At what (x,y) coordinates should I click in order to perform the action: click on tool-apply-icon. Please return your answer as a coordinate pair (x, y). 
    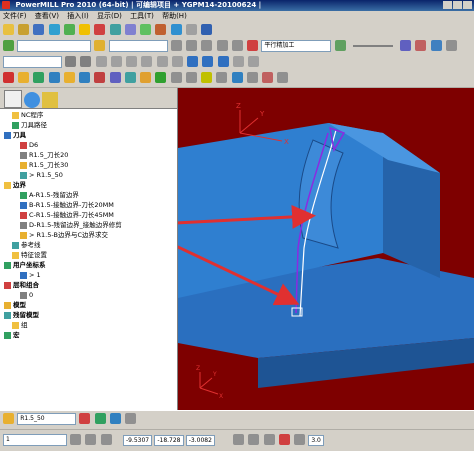
    Looking at the image, I should click on (100, 418).